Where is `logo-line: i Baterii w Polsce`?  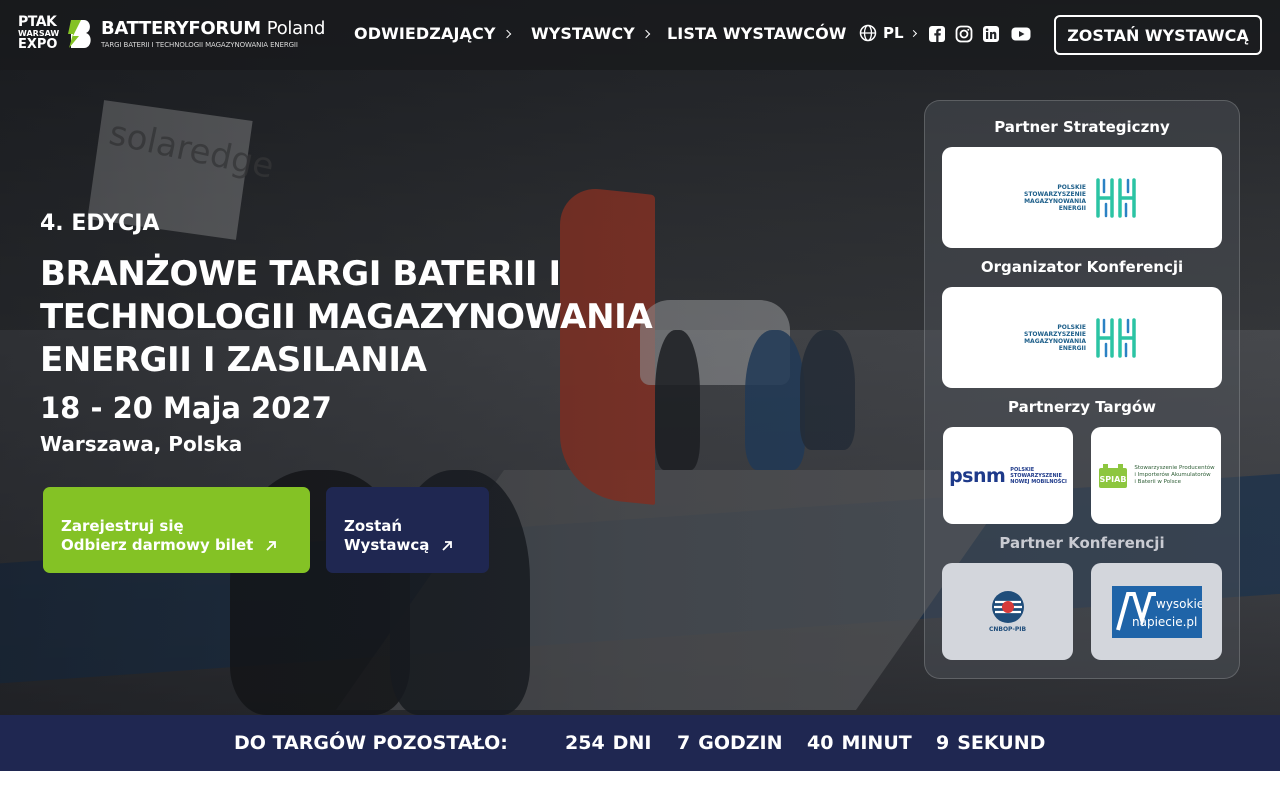
logo-line: i Baterii w Polsce is located at coordinates (1157, 482).